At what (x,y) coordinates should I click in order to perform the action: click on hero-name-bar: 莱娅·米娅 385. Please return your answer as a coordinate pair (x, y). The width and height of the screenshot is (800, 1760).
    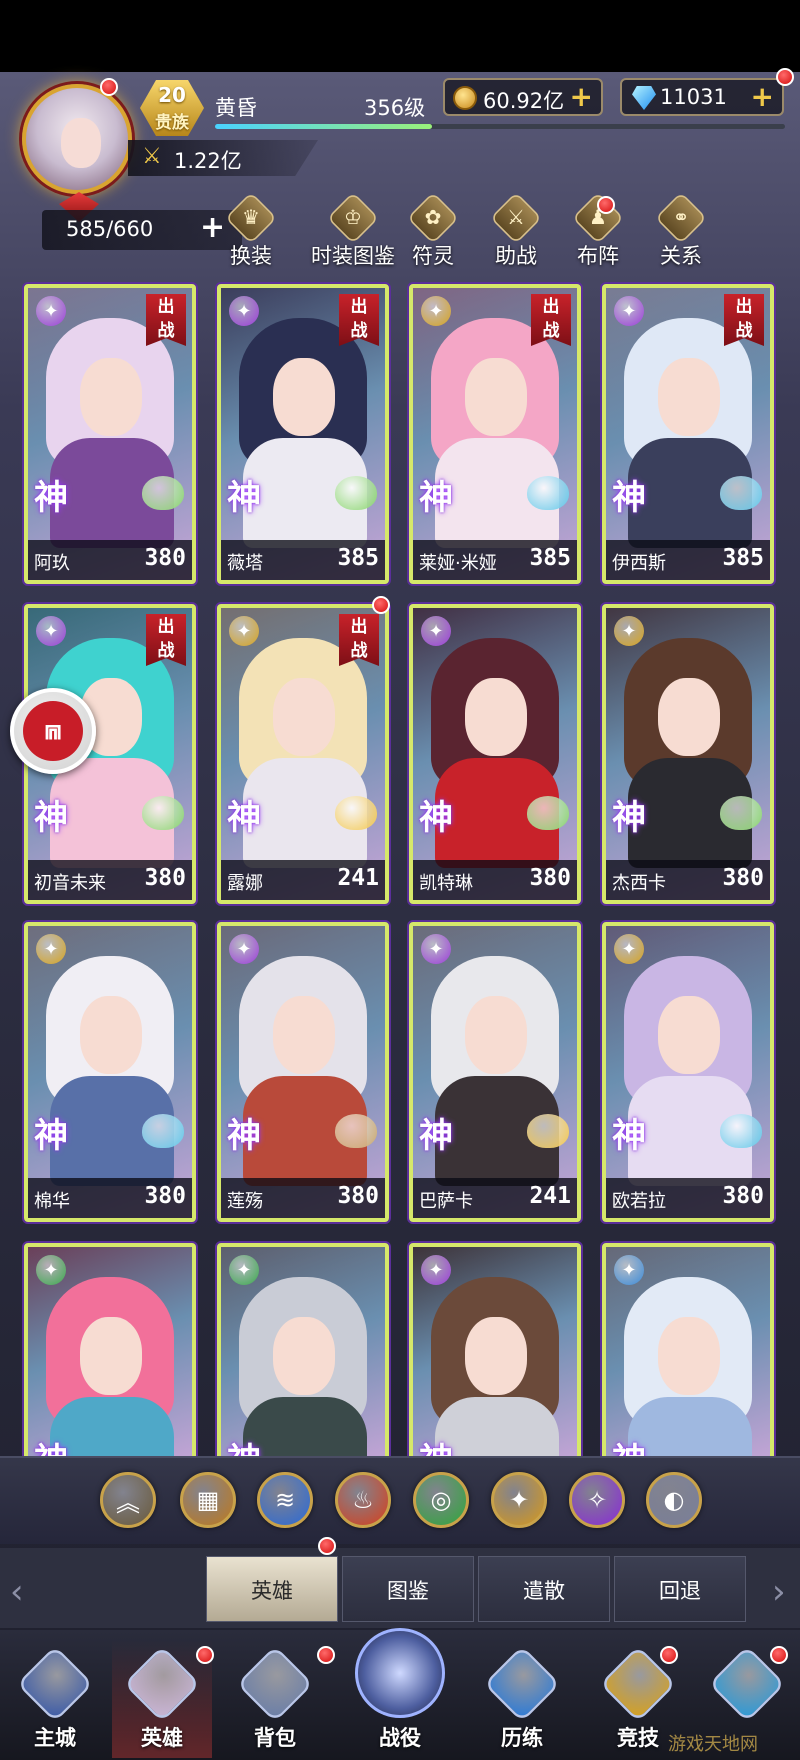
    Looking at the image, I should click on (495, 560).